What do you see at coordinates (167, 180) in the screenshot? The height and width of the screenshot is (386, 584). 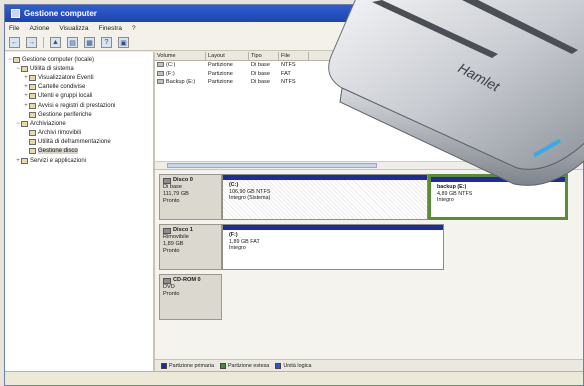 I see `hard-disk-icon` at bounding box center [167, 180].